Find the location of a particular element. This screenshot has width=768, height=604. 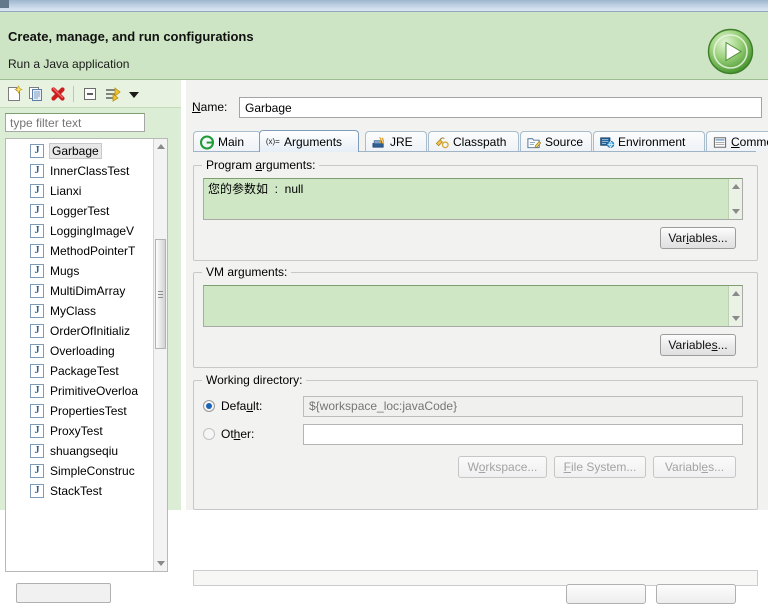

collapse-all-button is located at coordinates (90, 94).